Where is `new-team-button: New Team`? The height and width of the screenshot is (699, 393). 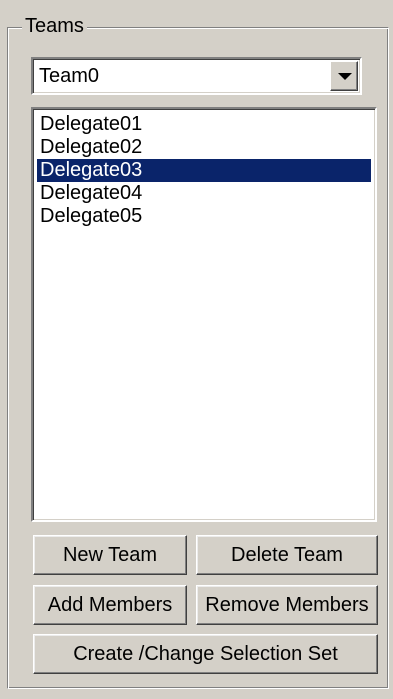
new-team-button: New Team is located at coordinates (110, 555).